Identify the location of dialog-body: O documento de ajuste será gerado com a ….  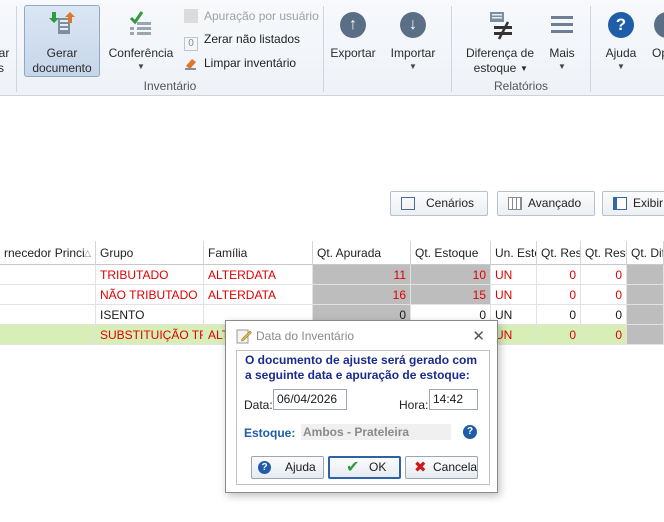
(363, 417).